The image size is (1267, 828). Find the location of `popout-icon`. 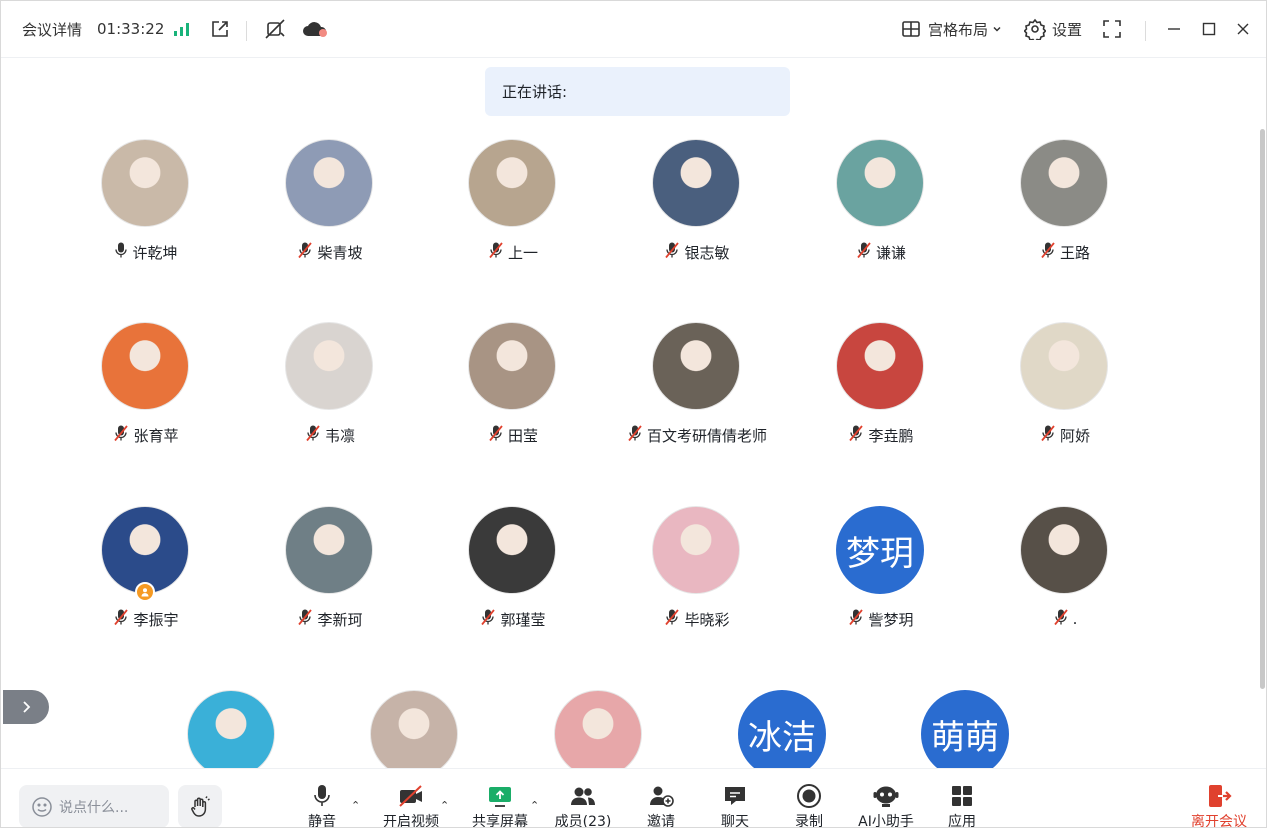

popout-icon is located at coordinates (220, 29).